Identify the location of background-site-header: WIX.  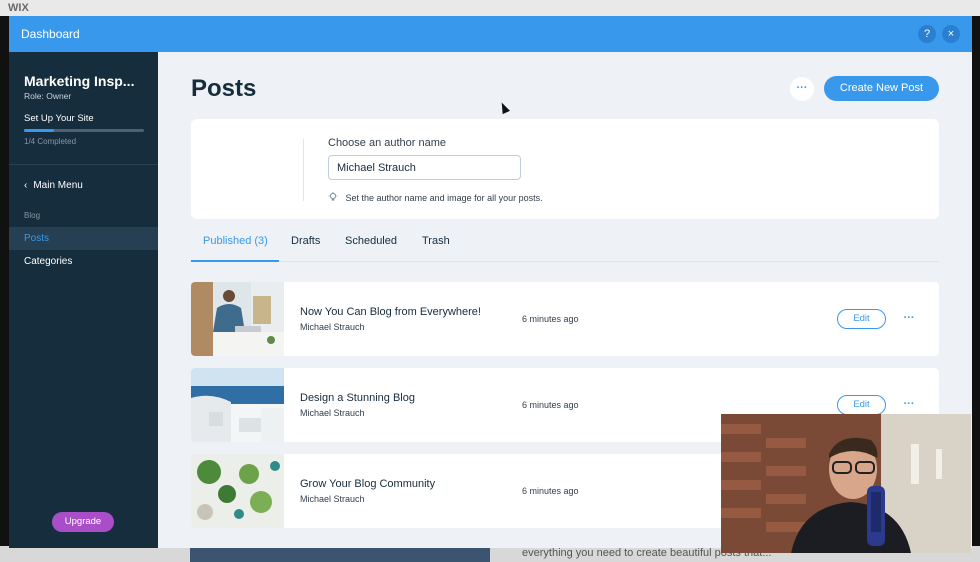
(490, 8).